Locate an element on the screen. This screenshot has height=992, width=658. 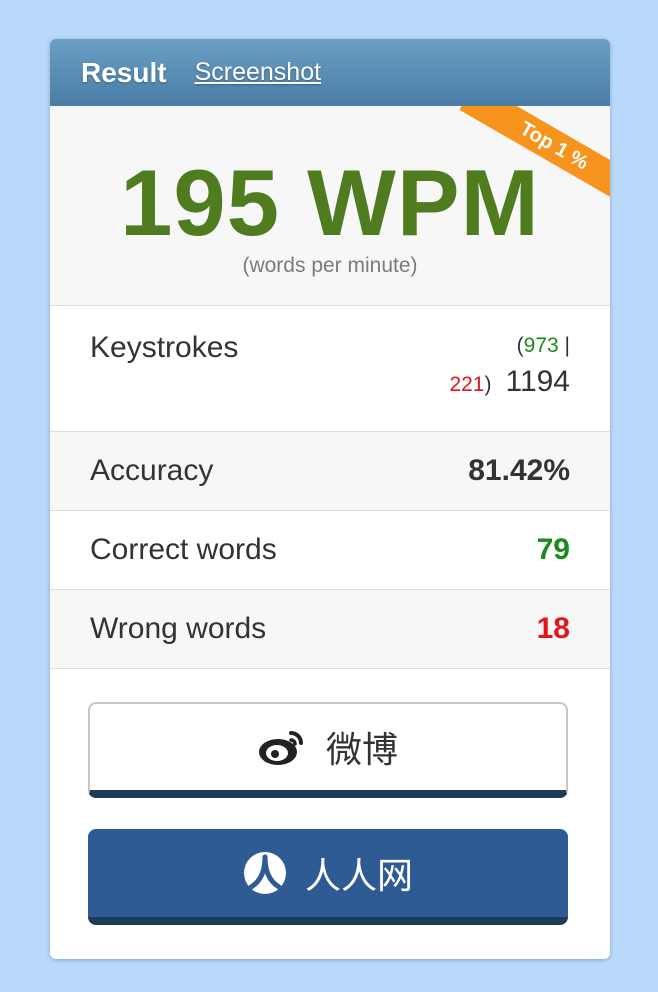
correct-words-row: Correct words 79 is located at coordinates (330, 550).